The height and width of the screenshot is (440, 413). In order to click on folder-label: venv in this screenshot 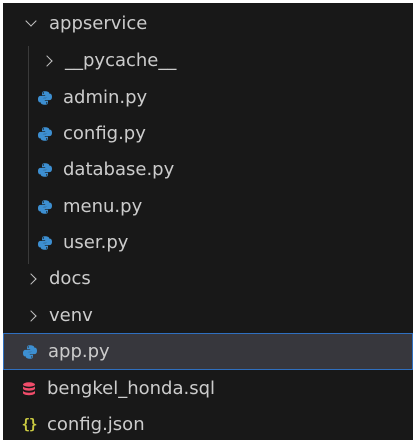, I will do `click(71, 315)`.